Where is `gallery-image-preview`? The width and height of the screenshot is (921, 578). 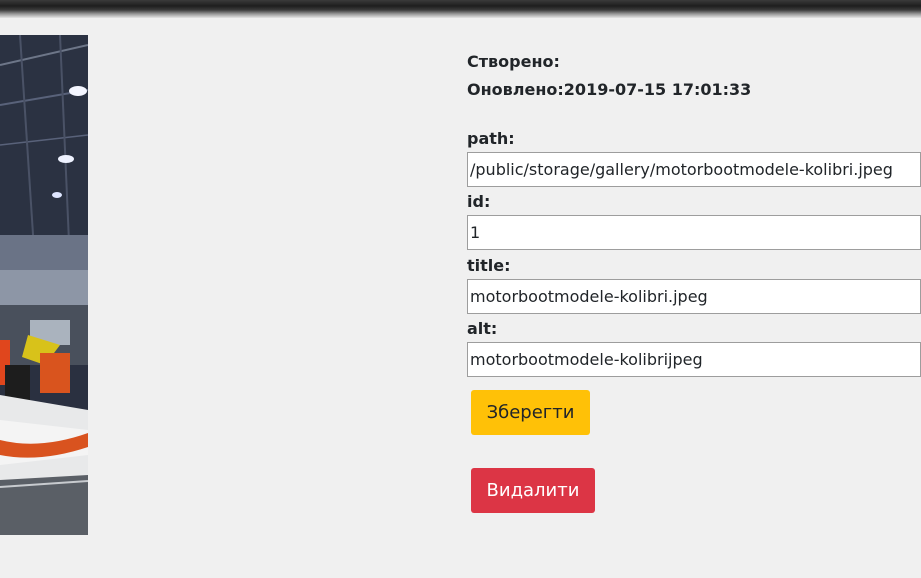
gallery-image-preview is located at coordinates (44, 285).